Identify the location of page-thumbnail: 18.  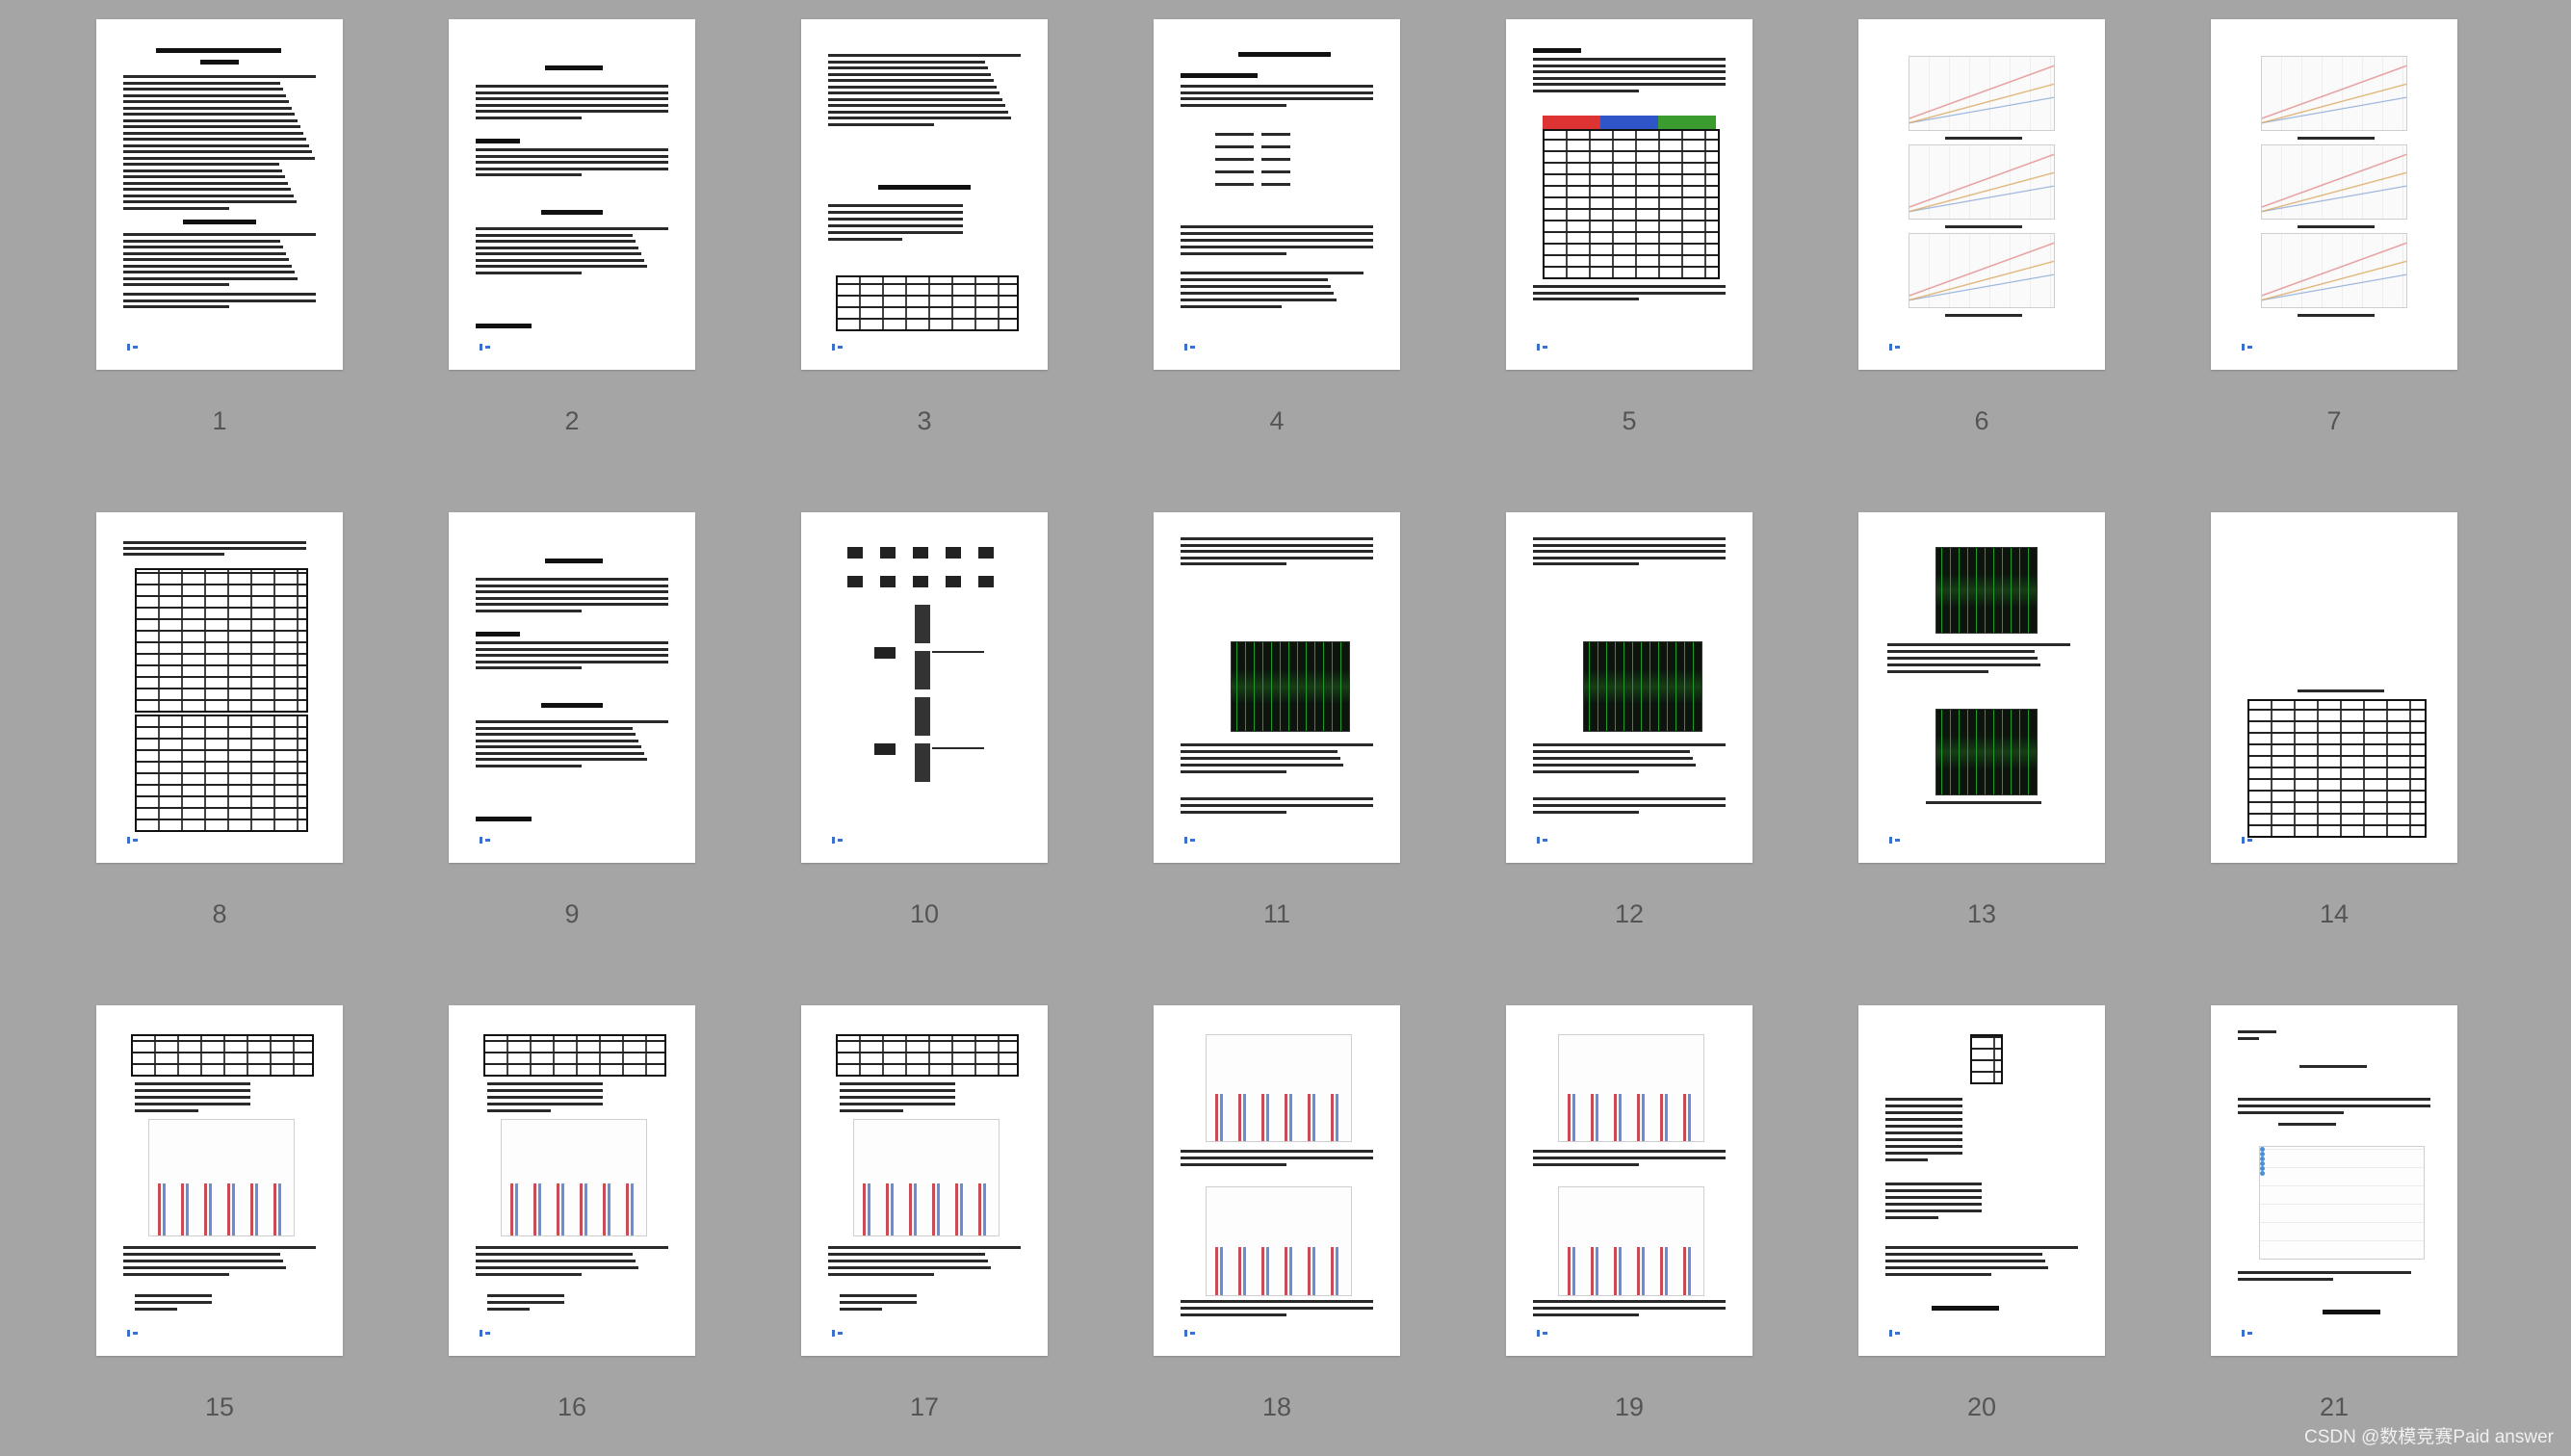
(1277, 1213).